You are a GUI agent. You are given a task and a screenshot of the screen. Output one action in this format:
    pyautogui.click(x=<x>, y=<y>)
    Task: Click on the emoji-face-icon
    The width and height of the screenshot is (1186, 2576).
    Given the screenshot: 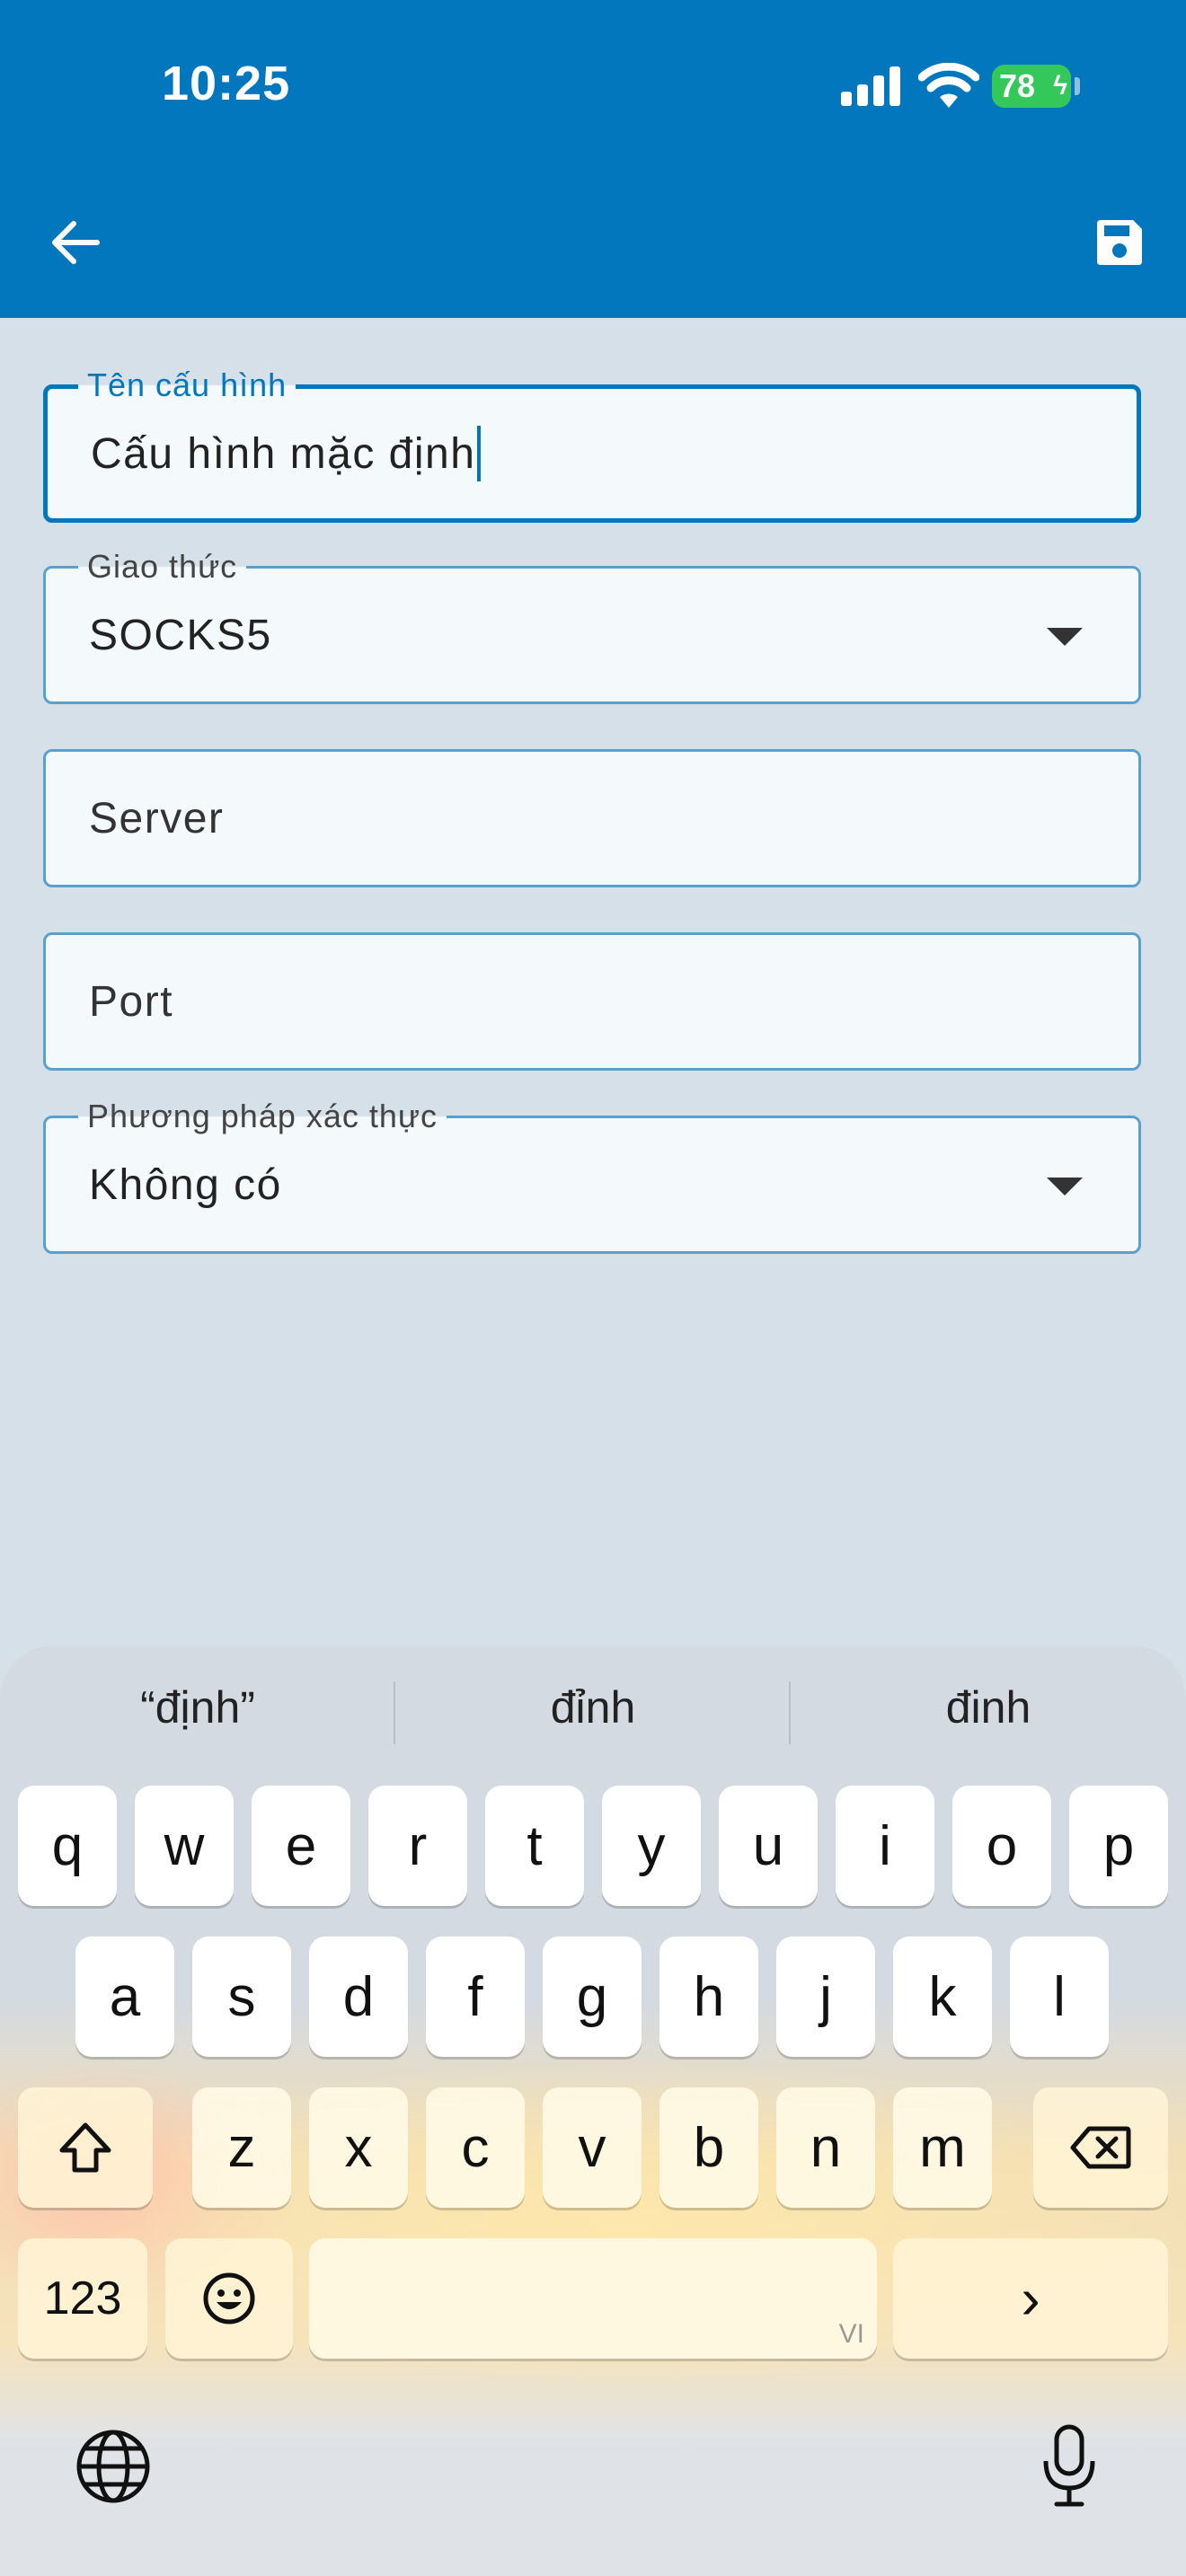 What is the action you would take?
    pyautogui.click(x=229, y=2298)
    